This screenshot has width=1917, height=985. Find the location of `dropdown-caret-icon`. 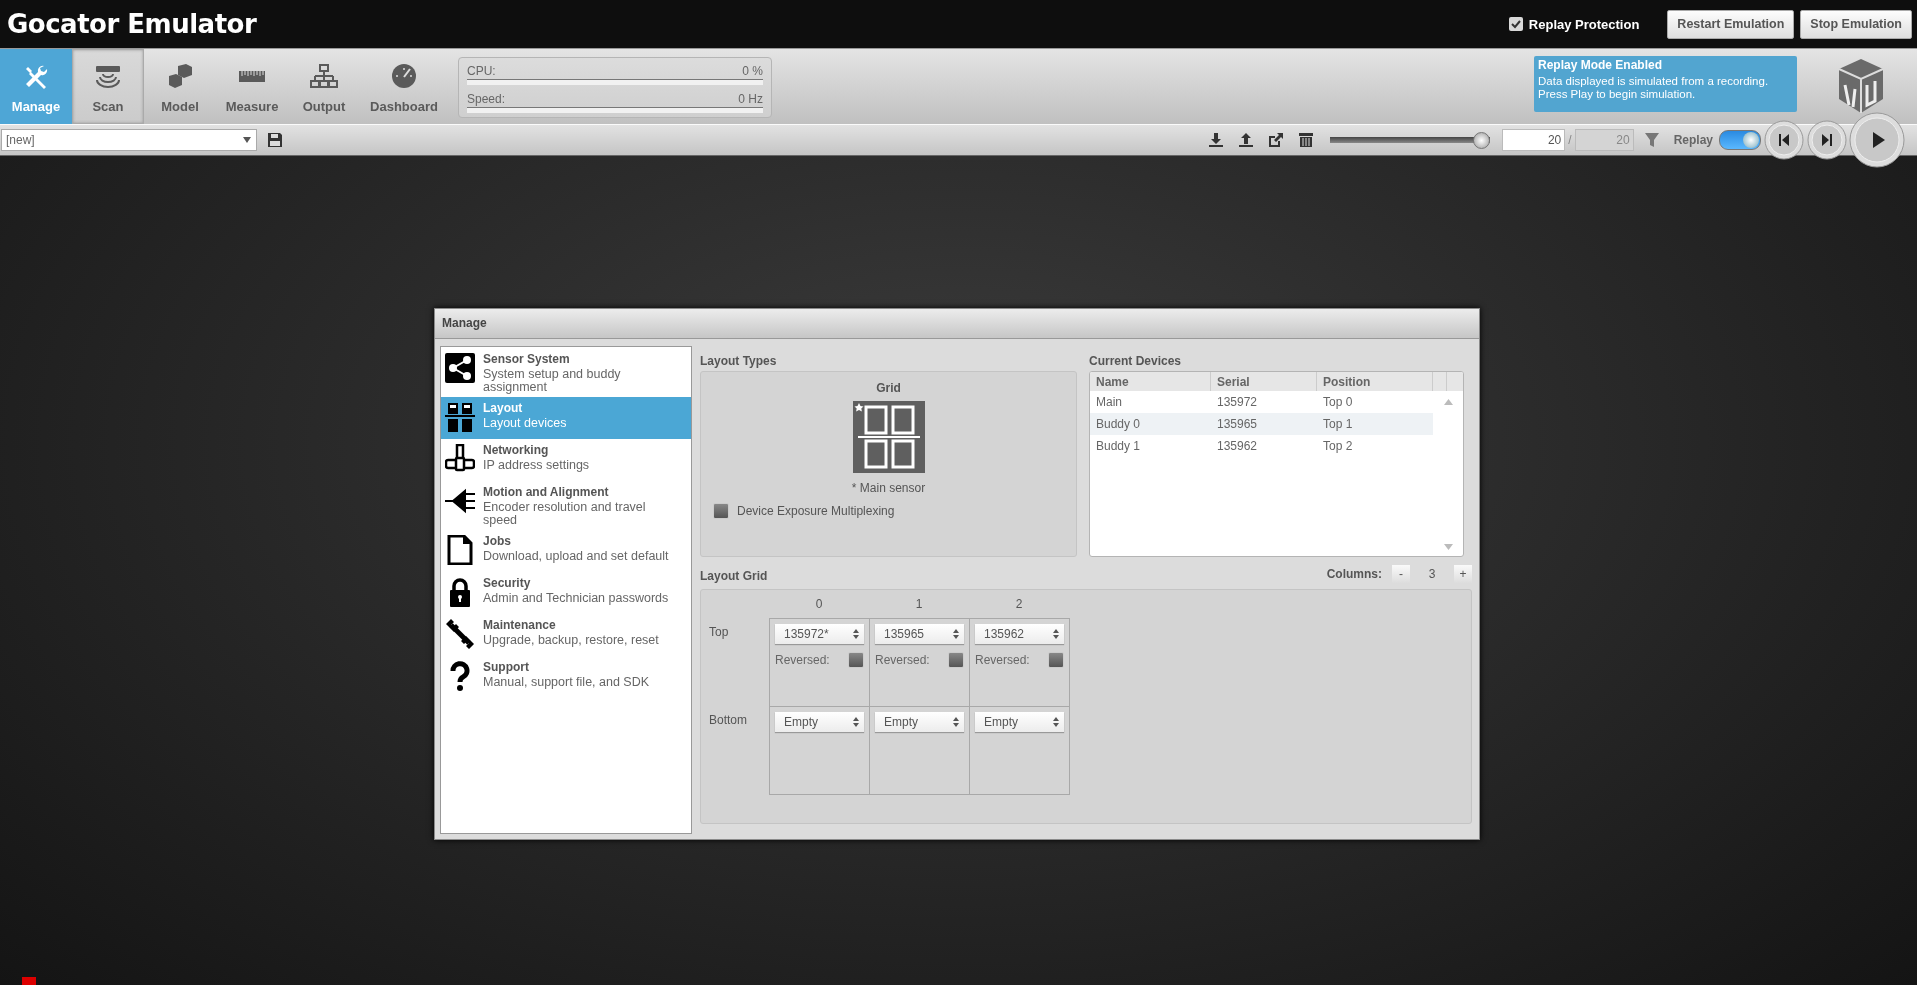

dropdown-caret-icon is located at coordinates (247, 140).